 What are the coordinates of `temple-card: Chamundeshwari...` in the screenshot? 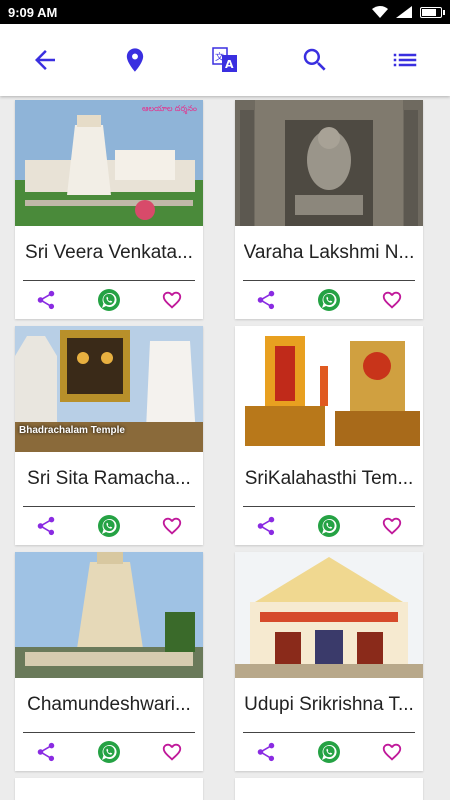 It's located at (109, 661).